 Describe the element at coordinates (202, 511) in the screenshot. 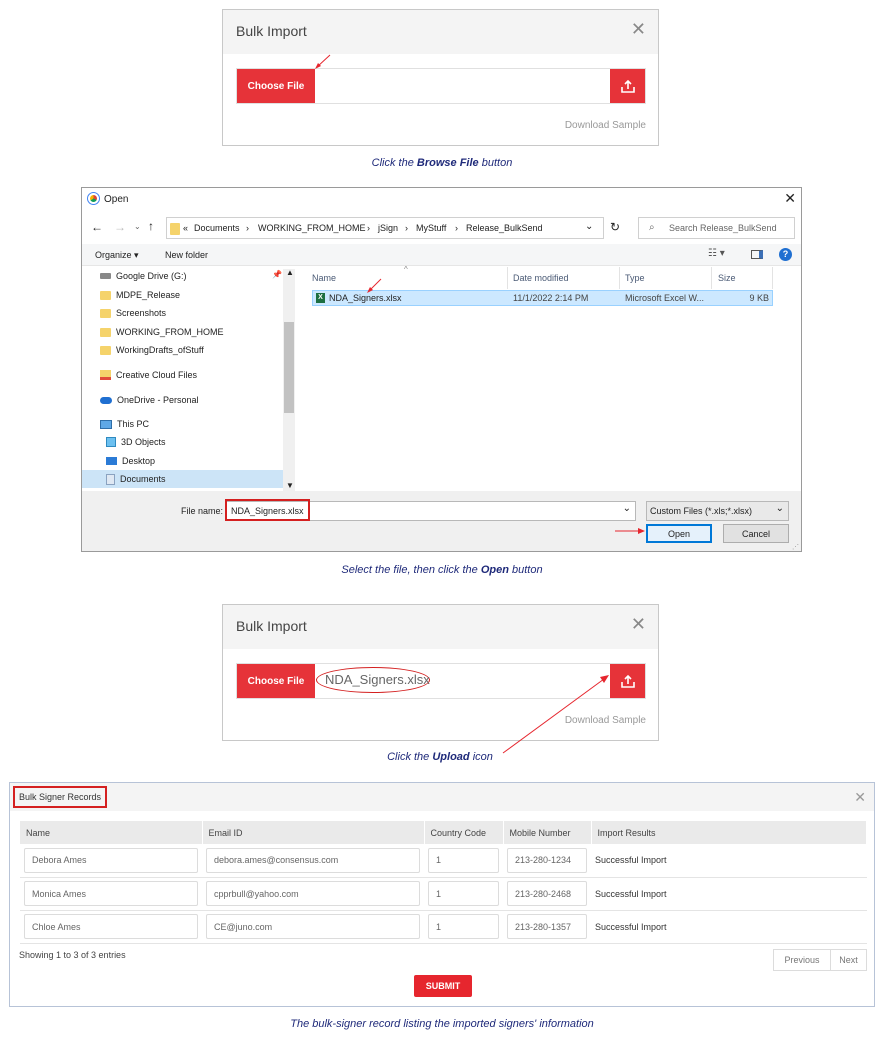

I see `file-name-label: File name:` at that location.